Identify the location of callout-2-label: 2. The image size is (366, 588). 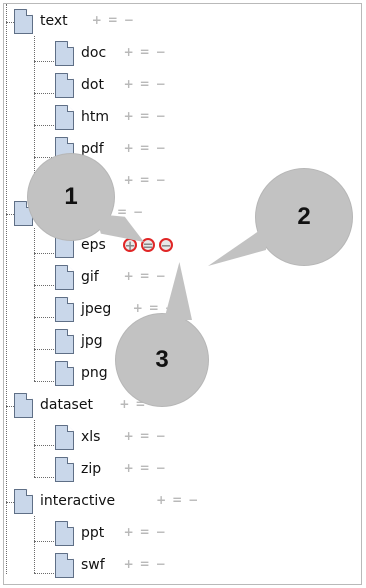
(304, 216).